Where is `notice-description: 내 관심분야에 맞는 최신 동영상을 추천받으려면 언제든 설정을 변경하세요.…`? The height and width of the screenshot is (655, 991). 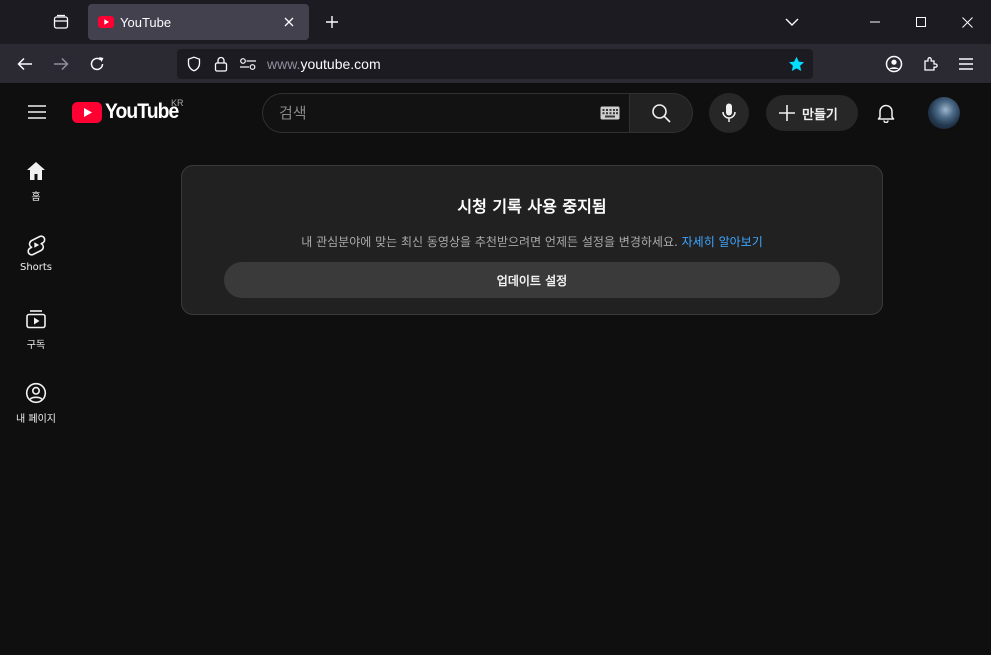
notice-description: 내 관심분야에 맞는 최신 동영상을 추천받으려면 언제든 설정을 변경하세요.… is located at coordinates (532, 241).